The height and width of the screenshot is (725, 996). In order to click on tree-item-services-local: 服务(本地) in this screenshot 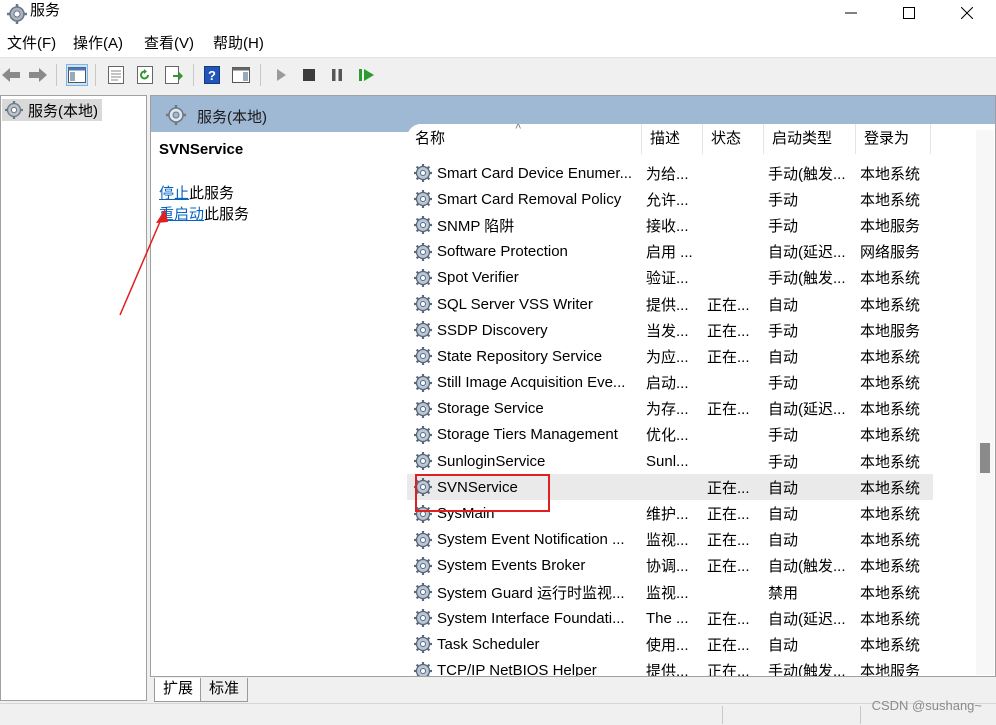, I will do `click(52, 110)`.